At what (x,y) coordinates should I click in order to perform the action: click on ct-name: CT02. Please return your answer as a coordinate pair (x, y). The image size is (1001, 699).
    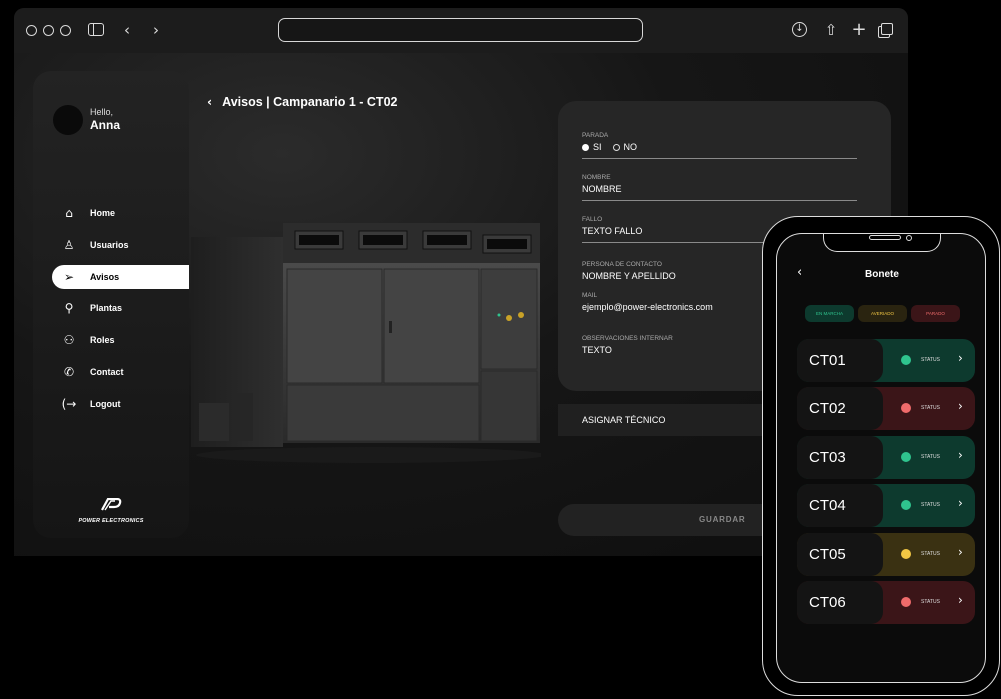
    Looking at the image, I should click on (827, 409).